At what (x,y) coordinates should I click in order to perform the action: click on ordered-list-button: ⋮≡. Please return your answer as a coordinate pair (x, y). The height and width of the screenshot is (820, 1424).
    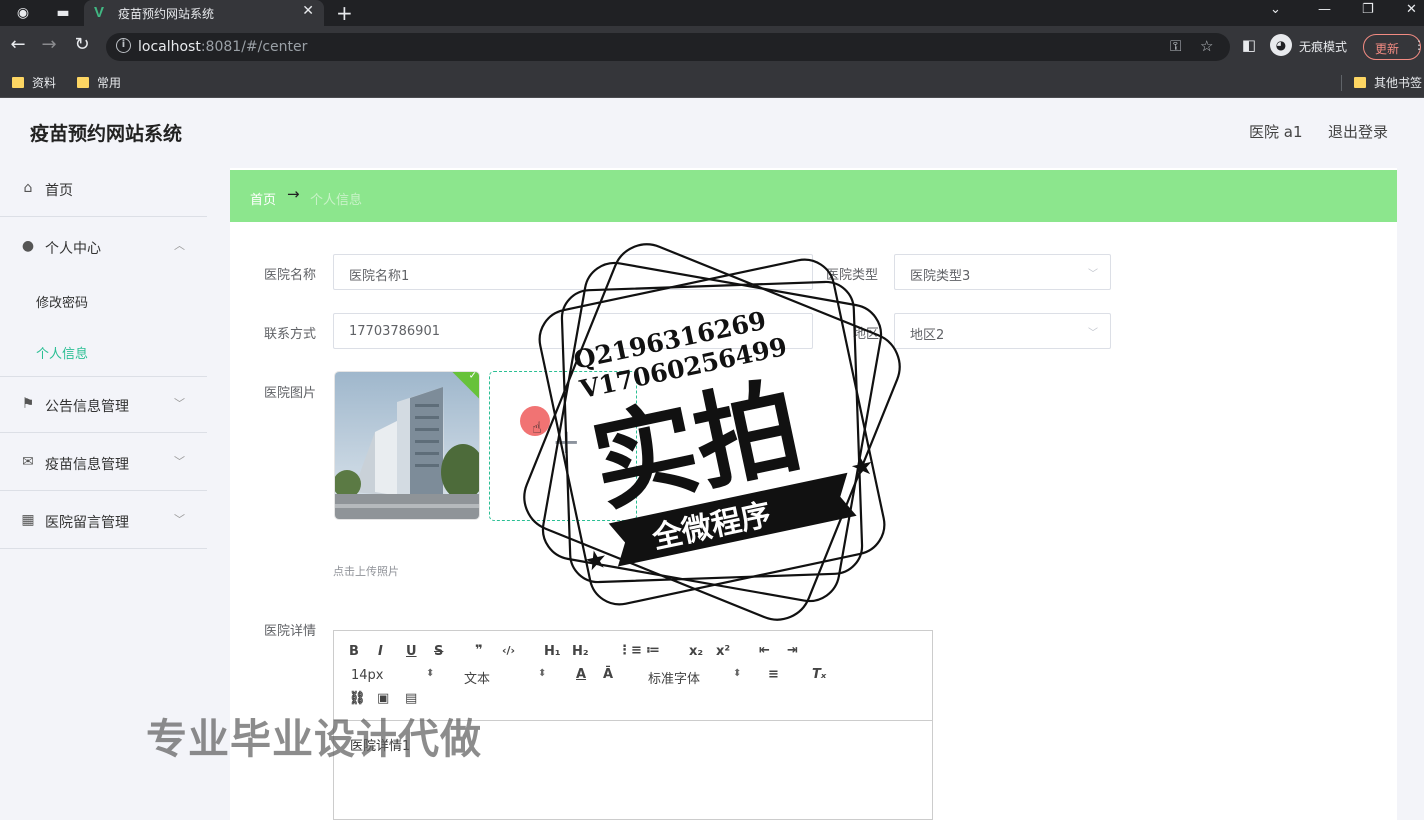
    Looking at the image, I should click on (630, 650).